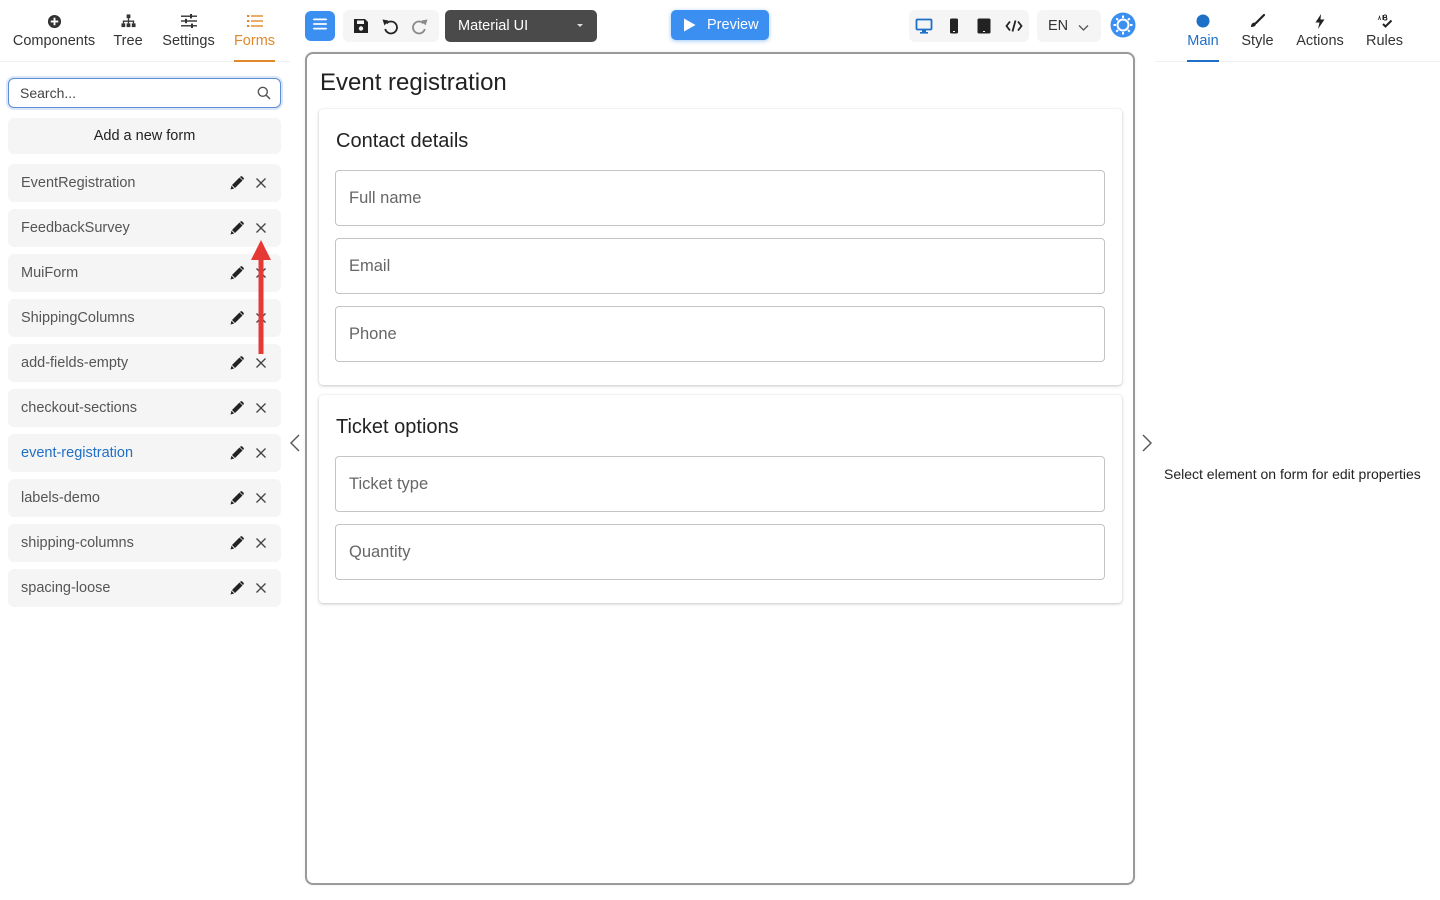 The width and height of the screenshot is (1440, 900). I want to click on preview-label: Preview, so click(733, 25).